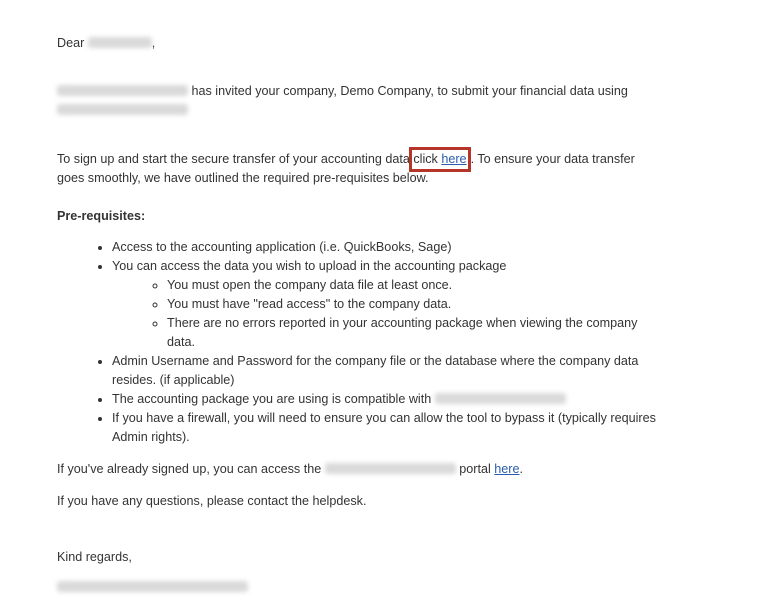 Image resolution: width=758 pixels, height=611 pixels. Describe the element at coordinates (153, 43) in the screenshot. I see `greeting-comma: ,` at that location.